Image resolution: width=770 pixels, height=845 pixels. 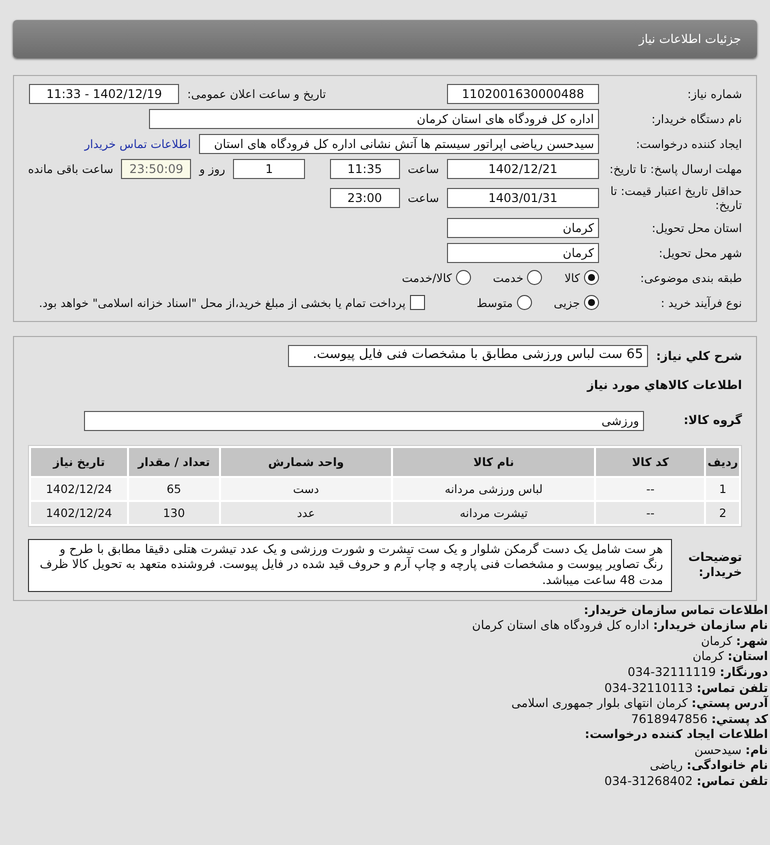 What do you see at coordinates (731, 750) in the screenshot?
I see `contact-line: نام: سیدحسن` at bounding box center [731, 750].